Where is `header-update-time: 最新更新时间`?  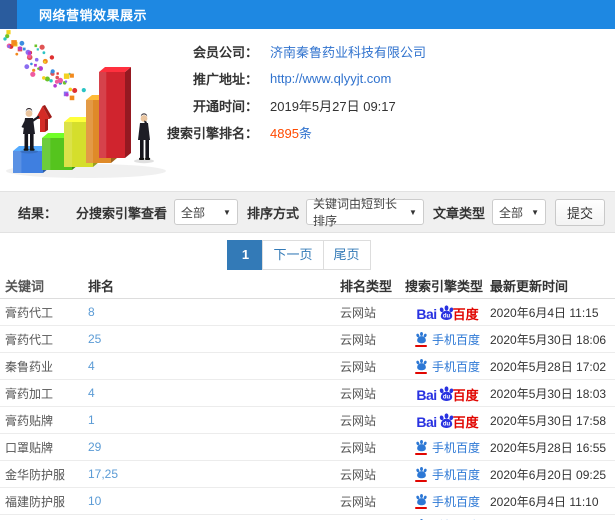
header-update-time: 最新更新时间 is located at coordinates (529, 286).